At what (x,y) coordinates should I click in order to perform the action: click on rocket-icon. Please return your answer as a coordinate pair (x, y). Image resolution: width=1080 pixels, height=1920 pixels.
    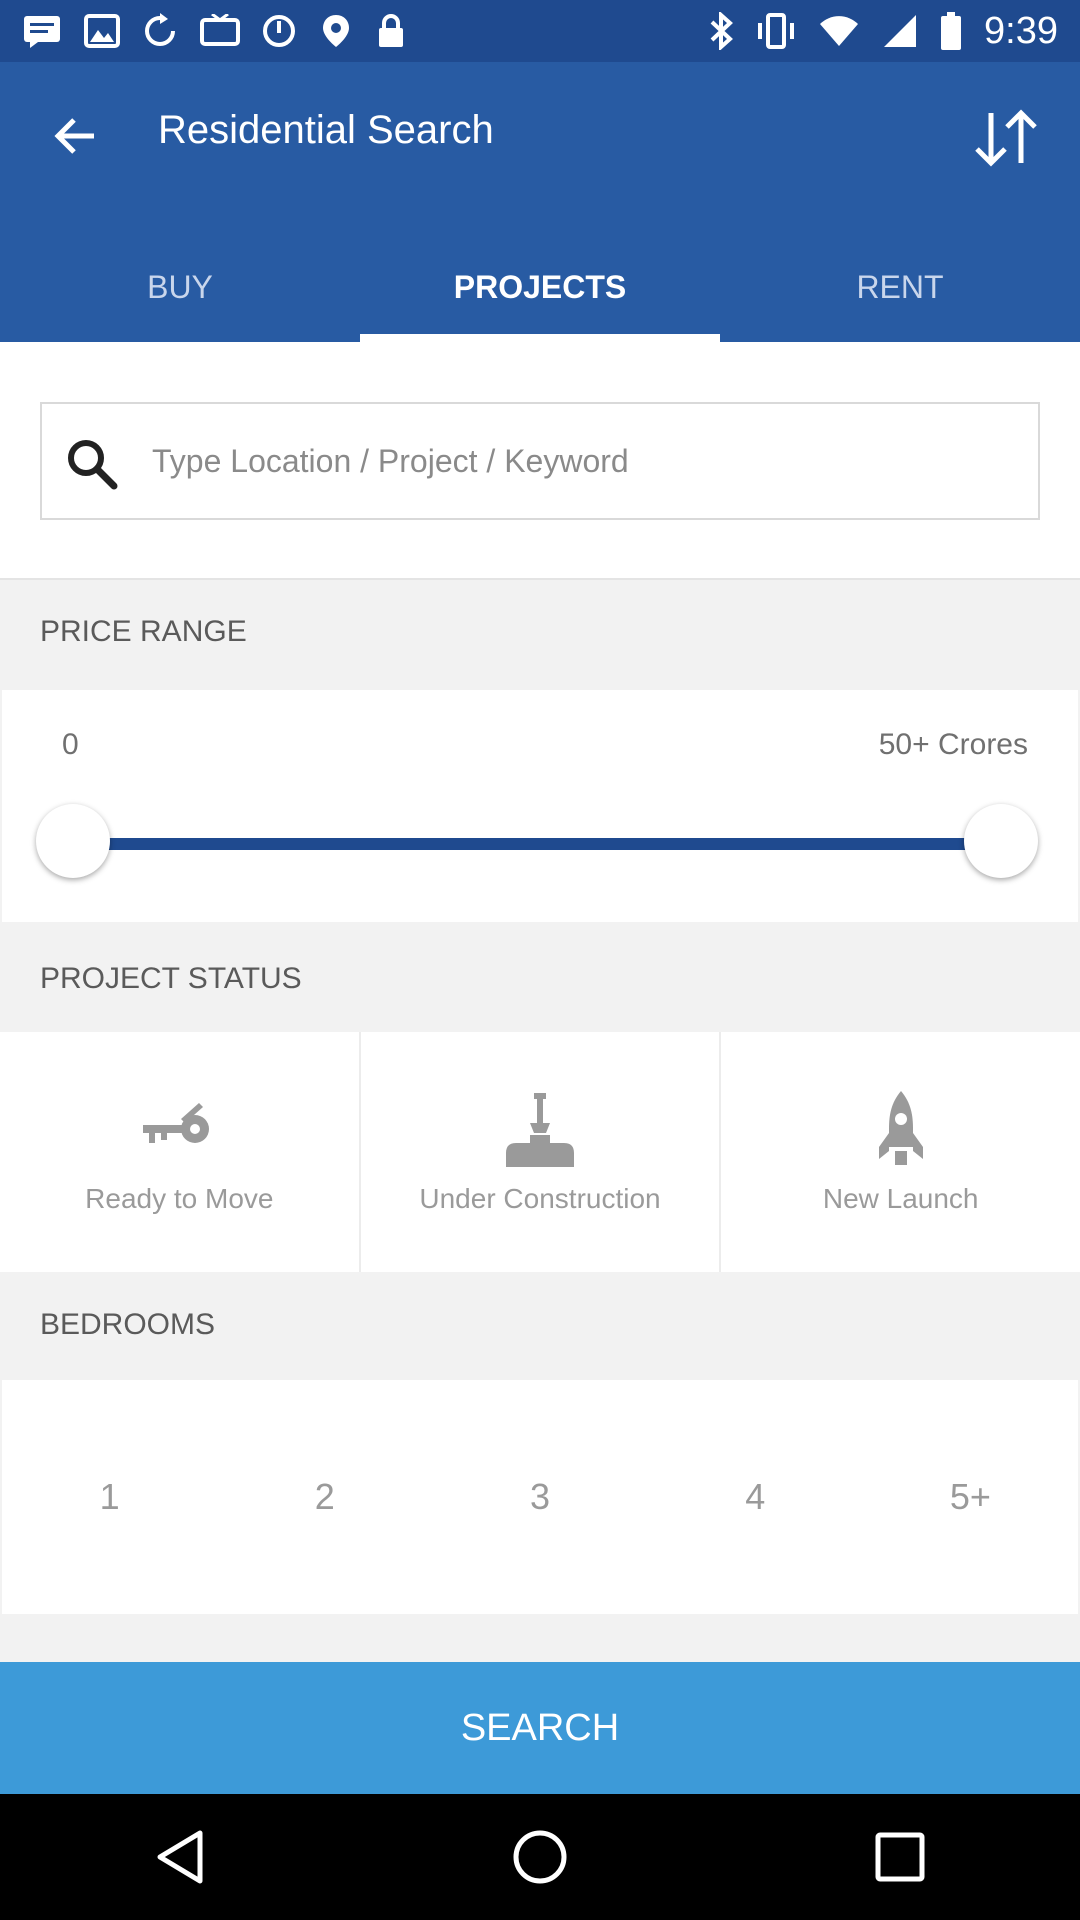
    Looking at the image, I should click on (900, 1128).